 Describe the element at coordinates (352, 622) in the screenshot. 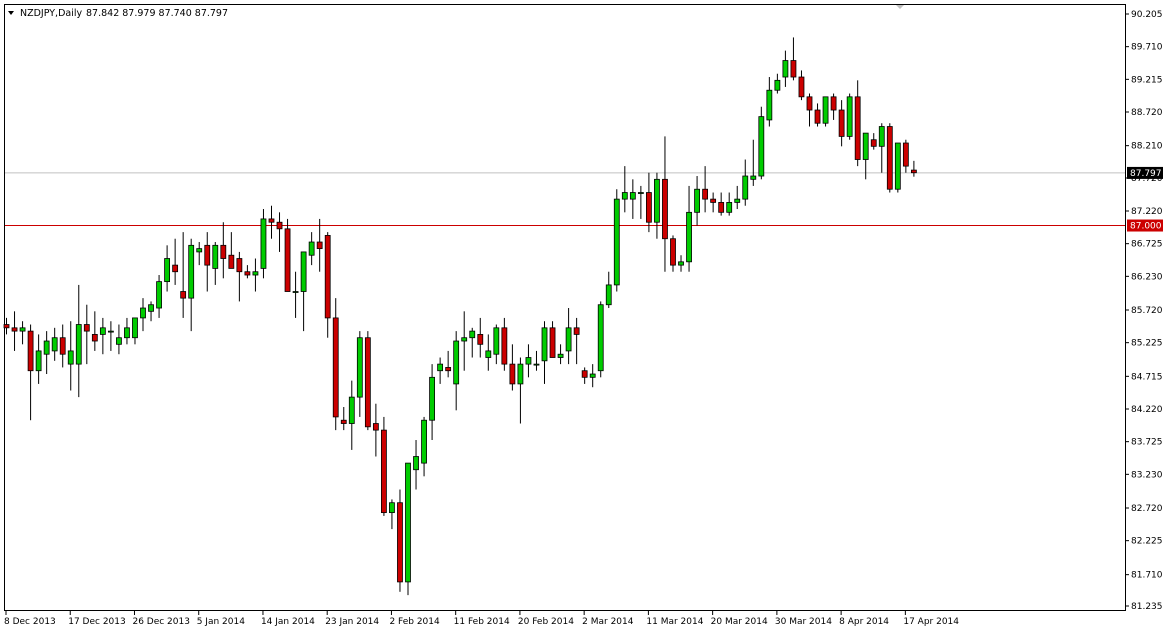

I see `x-tick-label: 23 Jan 2014` at that location.